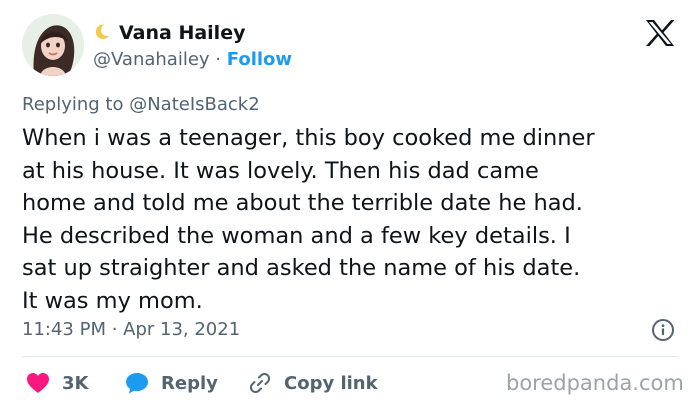  I want to click on link-icon, so click(260, 383).